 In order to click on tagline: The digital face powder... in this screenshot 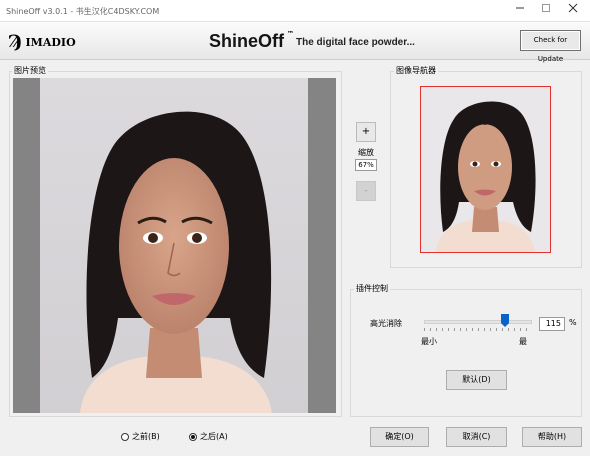, I will do `click(355, 42)`.